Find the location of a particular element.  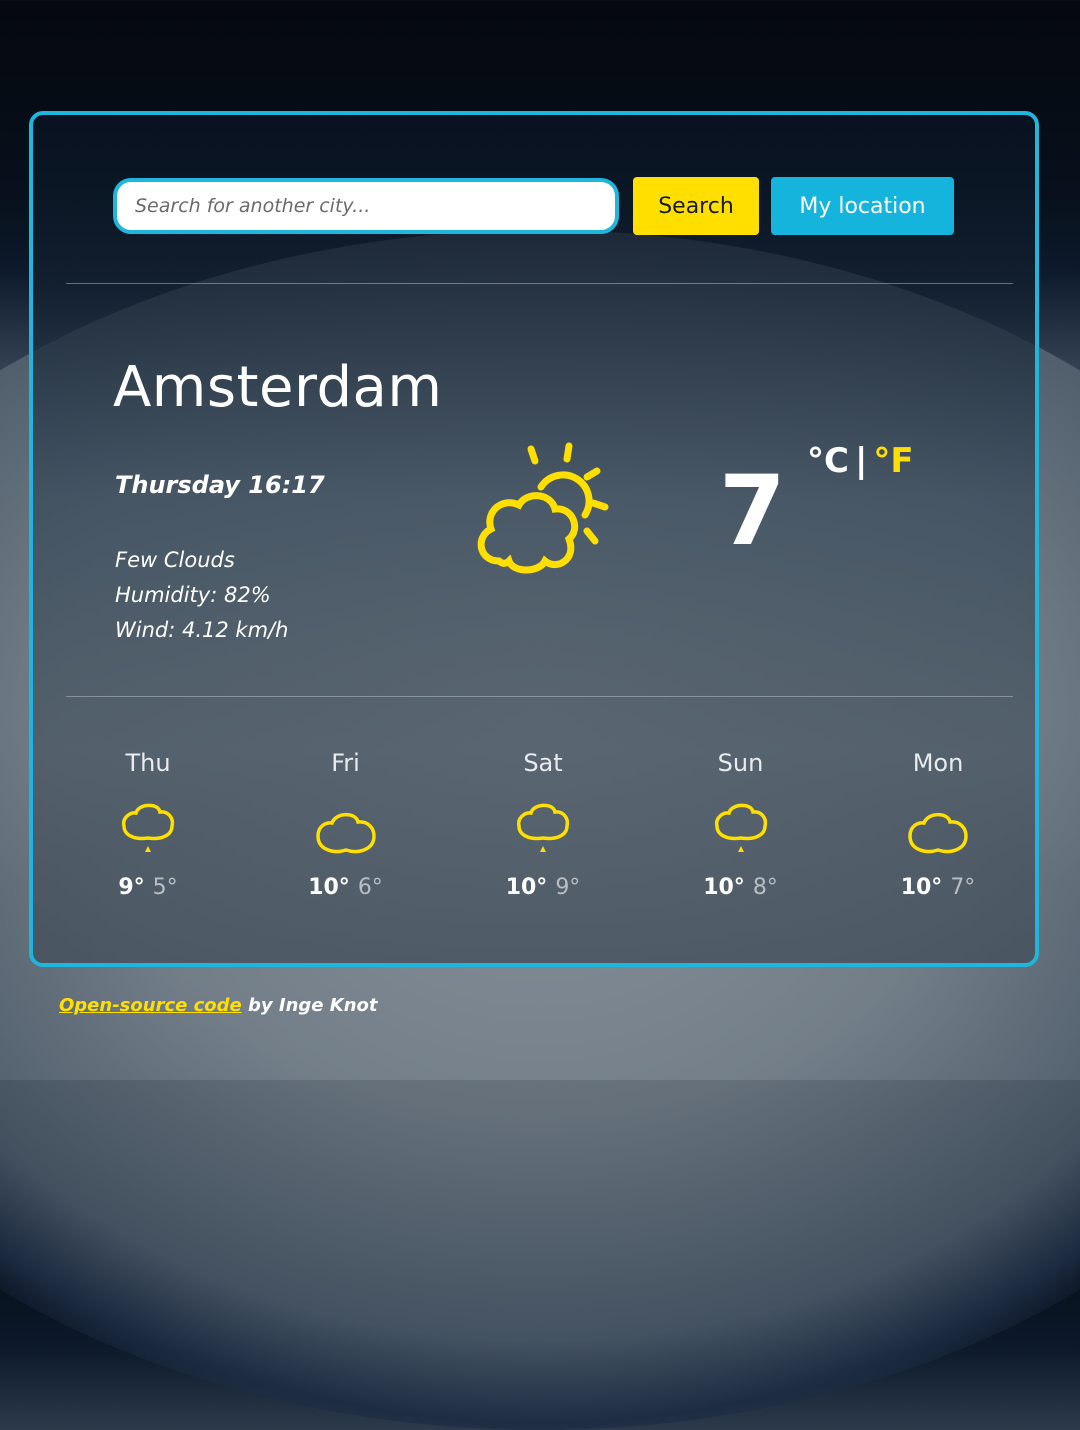

search-form: Search My location is located at coordinates (533, 206).